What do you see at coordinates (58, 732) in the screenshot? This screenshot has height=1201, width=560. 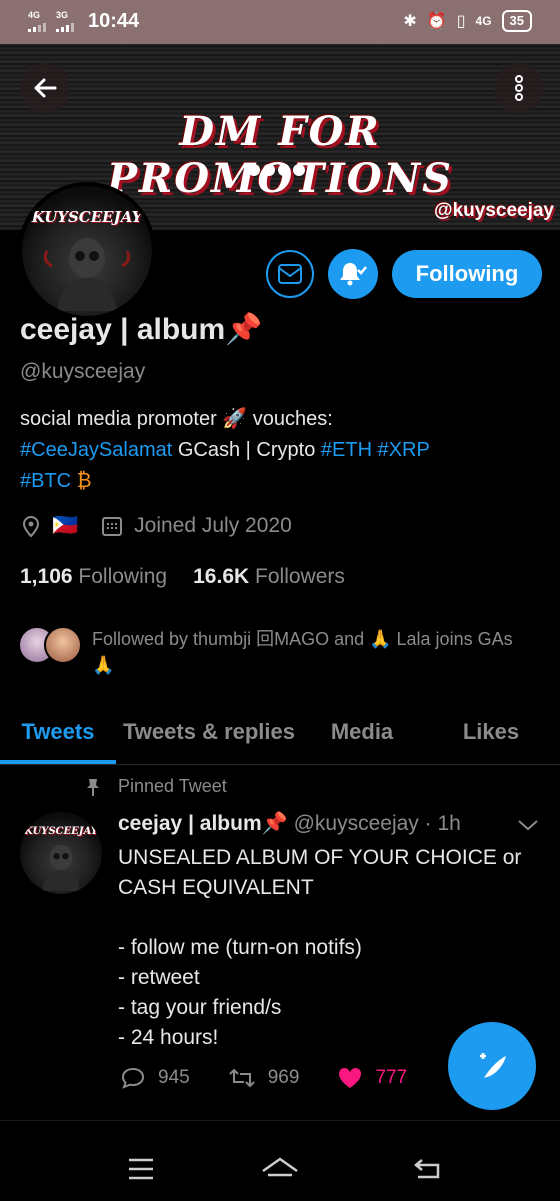 I see `tab-tweets: Tweets` at bounding box center [58, 732].